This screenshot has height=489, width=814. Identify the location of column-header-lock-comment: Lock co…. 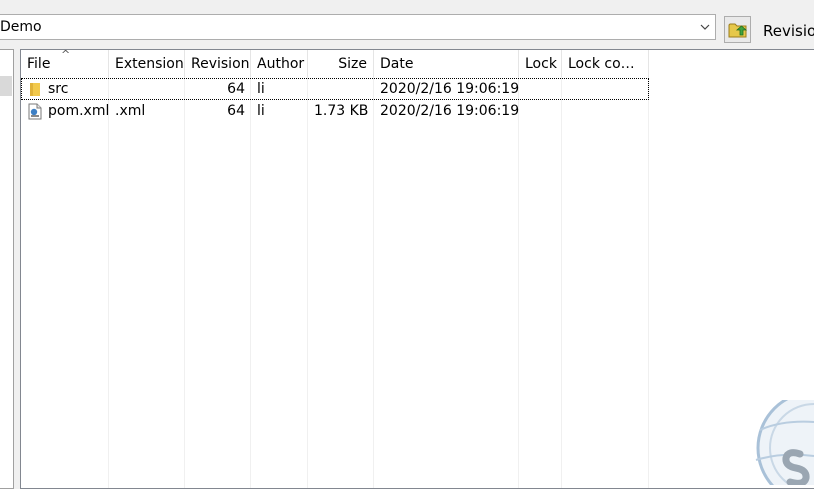
(605, 63).